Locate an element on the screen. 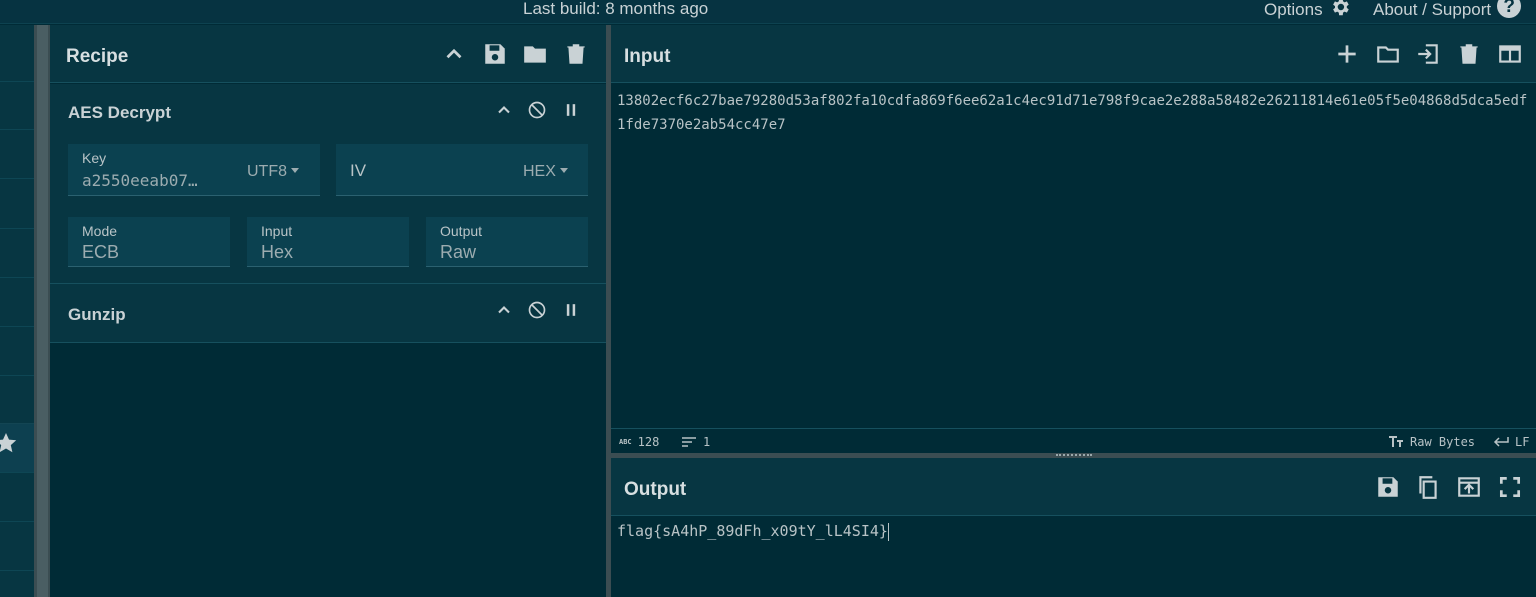  input-format-value: Hex is located at coordinates (277, 252).